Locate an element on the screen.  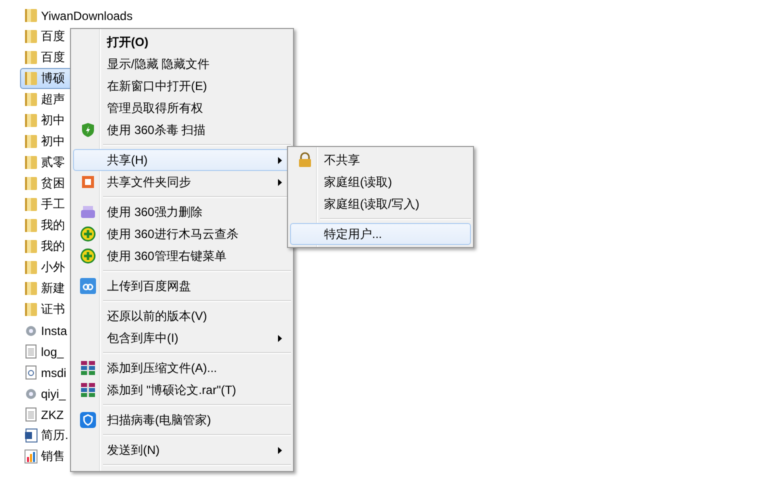
menu-label: 使用 360强力删除 is located at coordinates (154, 212).